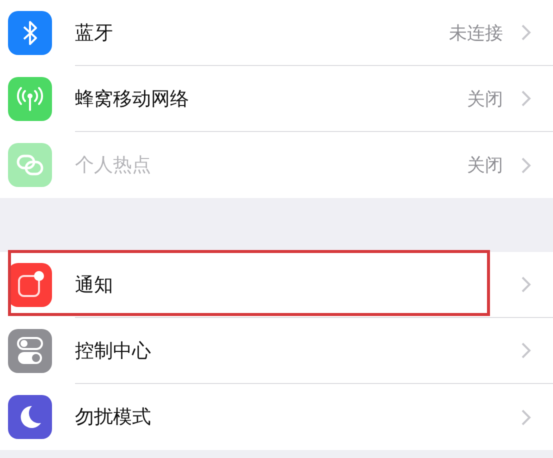 This screenshot has height=458, width=553. Describe the element at coordinates (94, 285) in the screenshot. I see `row-label: 通知` at that location.